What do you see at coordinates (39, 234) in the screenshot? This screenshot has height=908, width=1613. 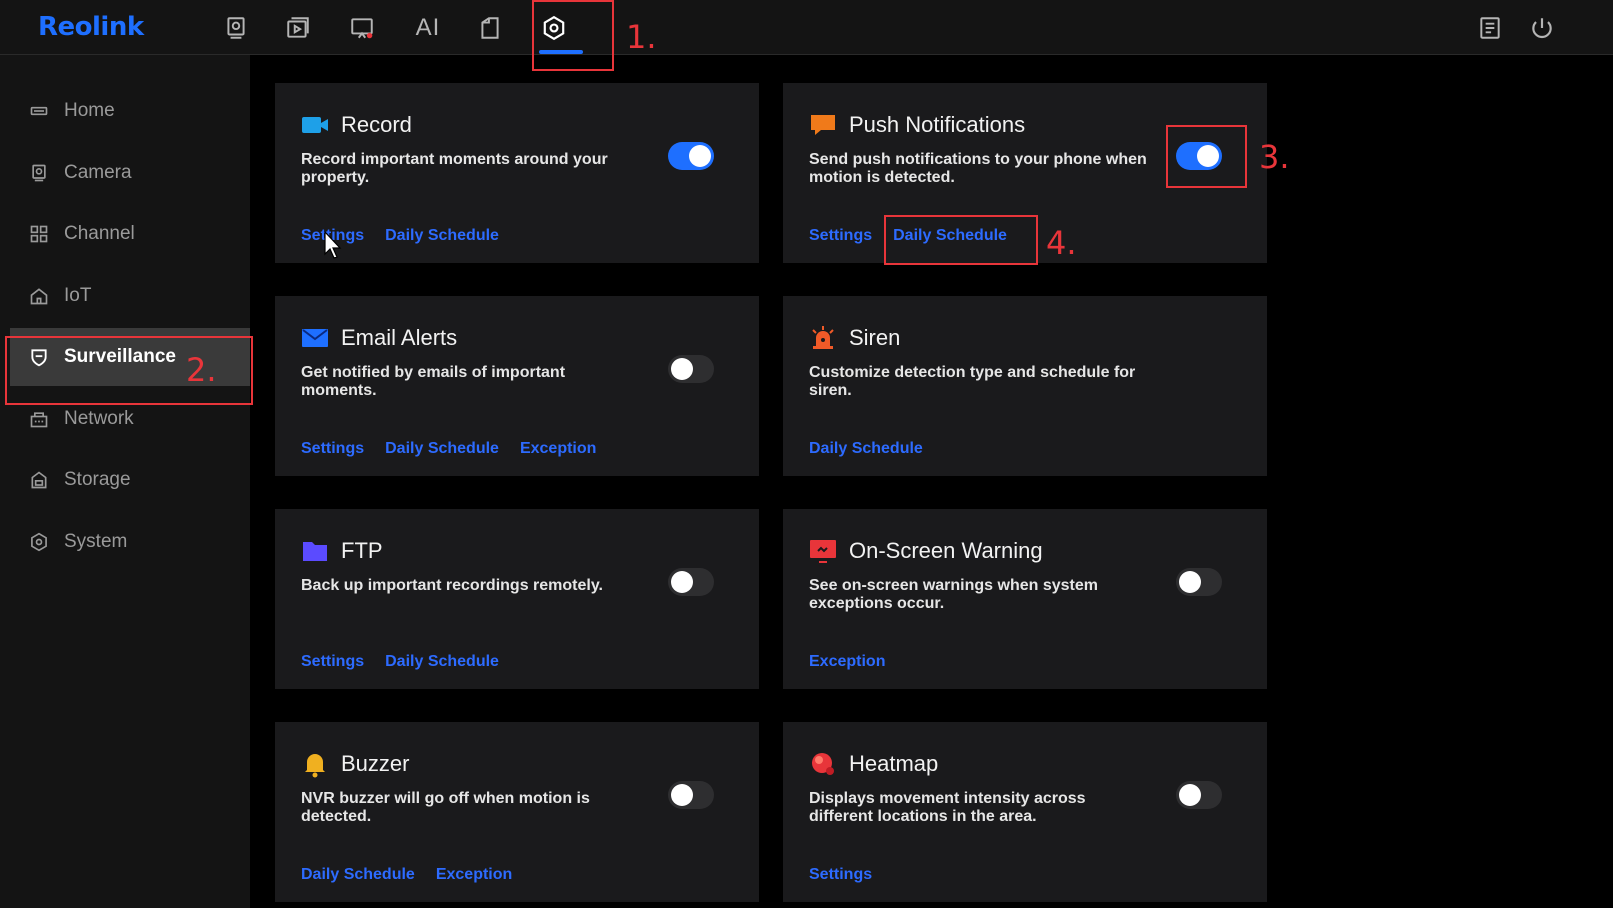 I see `channel-icon` at bounding box center [39, 234].